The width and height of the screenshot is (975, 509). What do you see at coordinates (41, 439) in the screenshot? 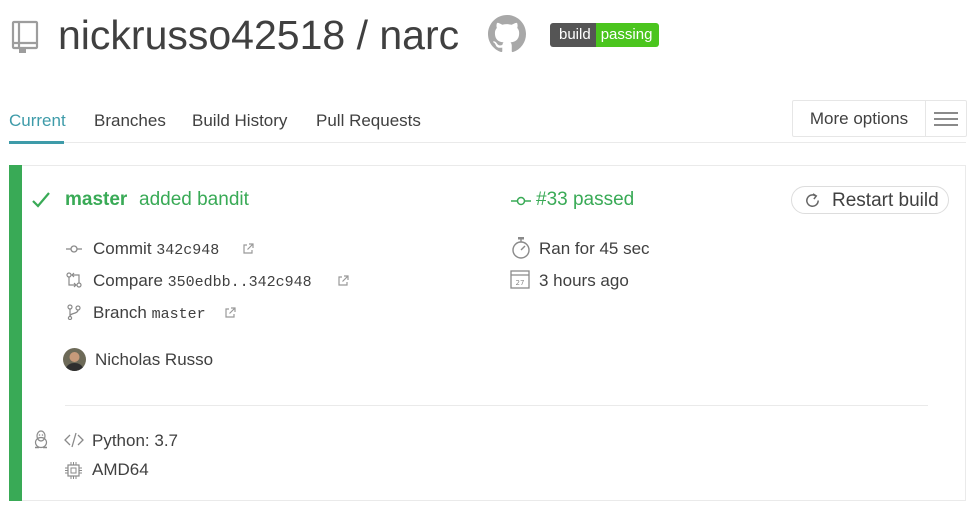
I see `linux-icon` at bounding box center [41, 439].